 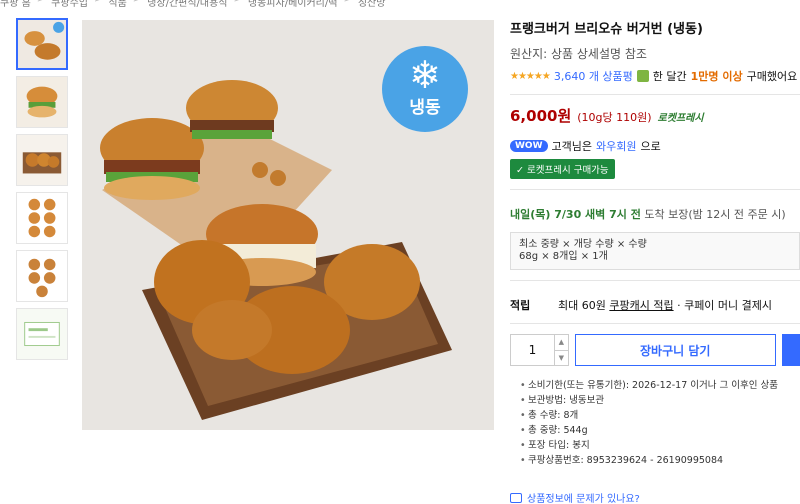 I want to click on wow-text: 고객님은, so click(x=571, y=146).